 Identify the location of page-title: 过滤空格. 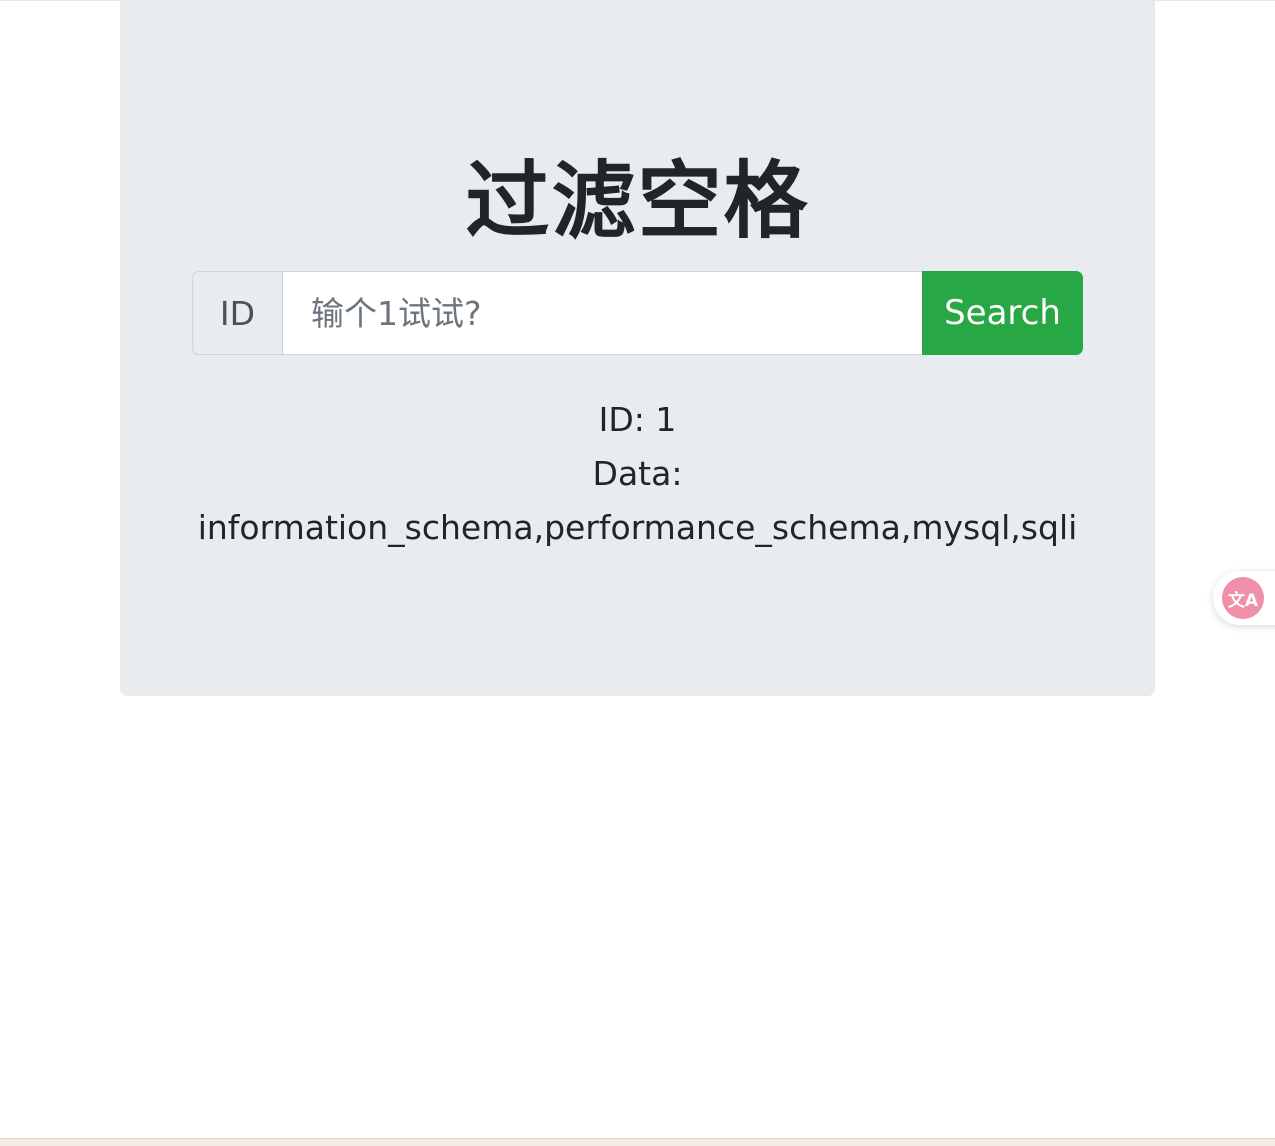
(637, 201).